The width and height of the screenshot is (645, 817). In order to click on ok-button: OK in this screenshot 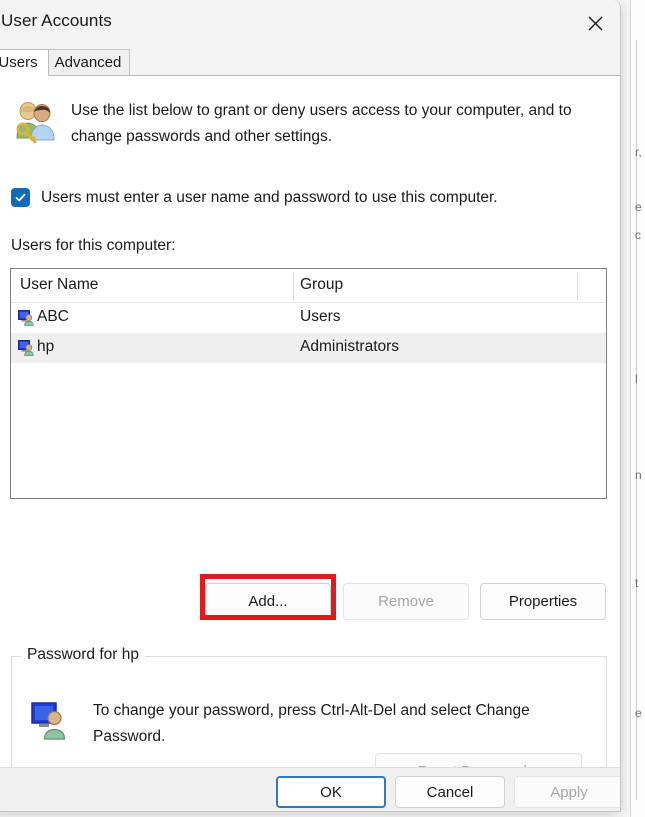, I will do `click(331, 792)`.